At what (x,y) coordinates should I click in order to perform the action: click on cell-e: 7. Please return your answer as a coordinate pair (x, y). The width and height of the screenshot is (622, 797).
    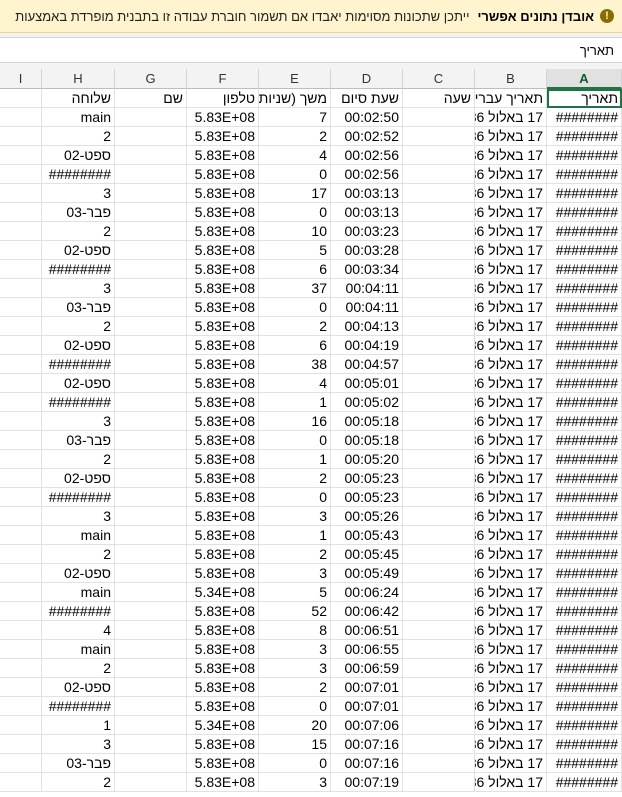
    Looking at the image, I should click on (295, 117).